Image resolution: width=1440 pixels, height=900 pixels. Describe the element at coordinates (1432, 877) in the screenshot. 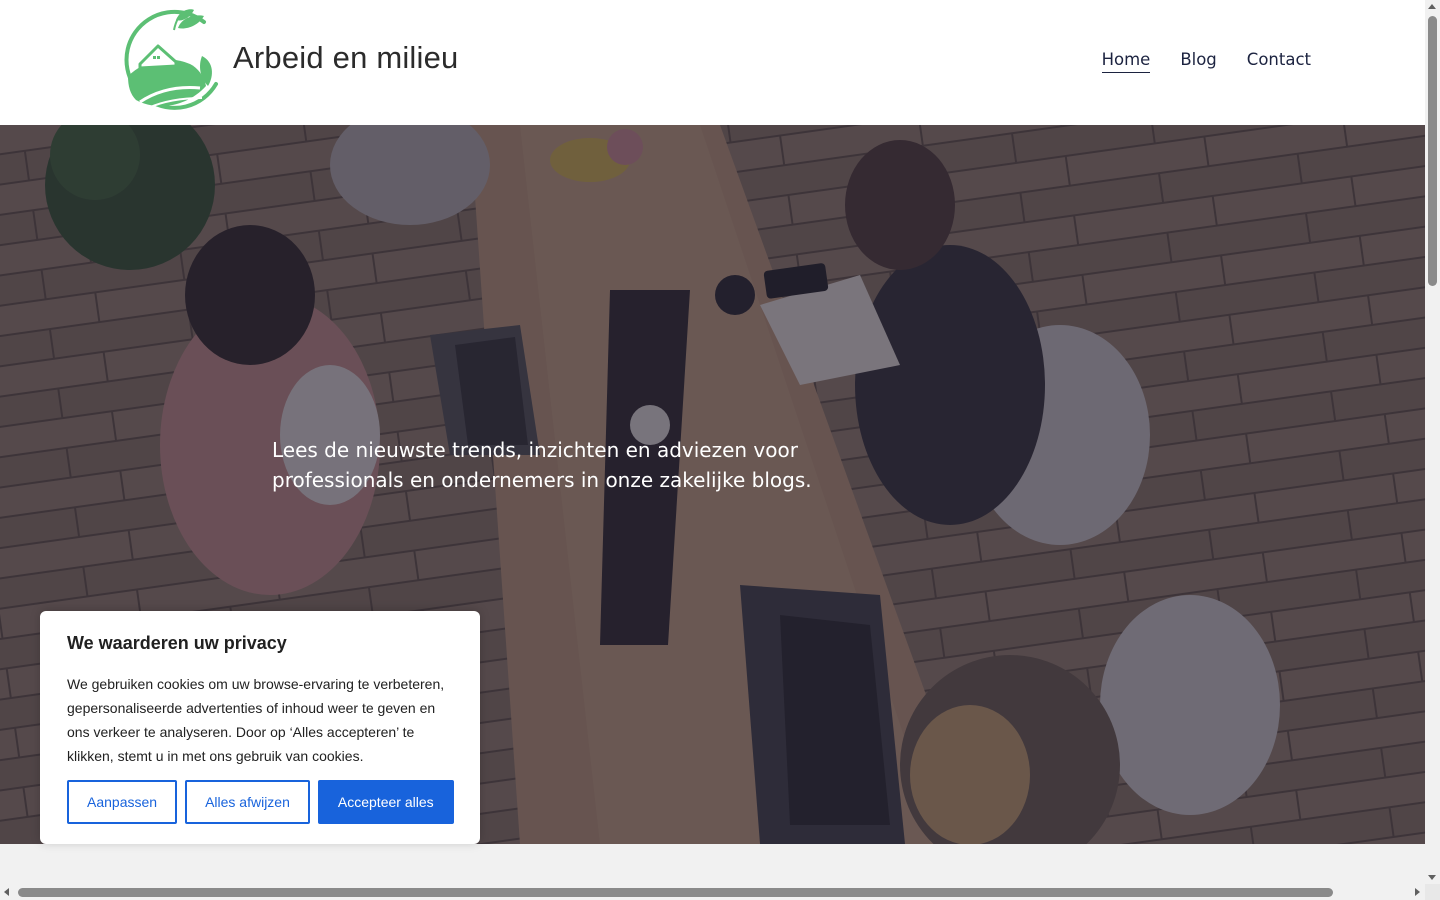

I see `scroll-down-arrow-icon` at that location.